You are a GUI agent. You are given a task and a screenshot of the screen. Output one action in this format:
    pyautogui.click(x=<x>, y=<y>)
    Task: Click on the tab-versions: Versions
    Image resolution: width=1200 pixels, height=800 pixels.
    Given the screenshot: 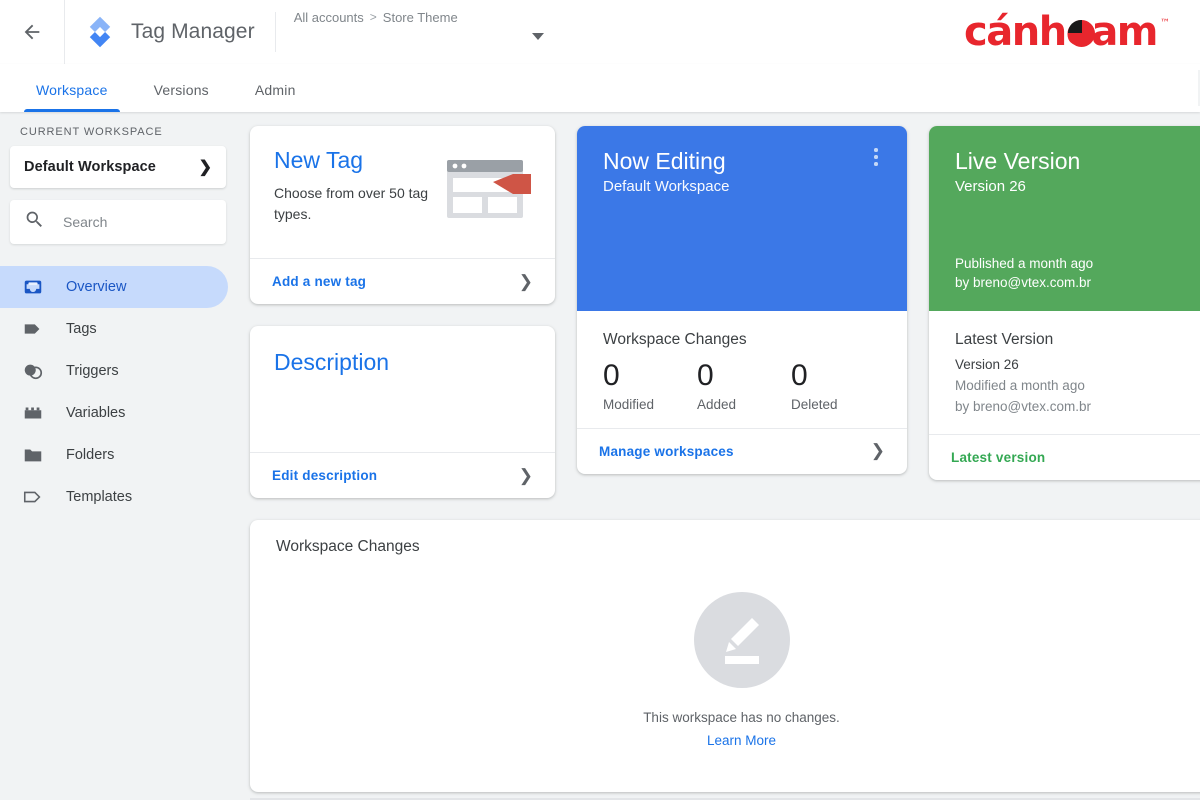 What is the action you would take?
    pyautogui.click(x=181, y=97)
    